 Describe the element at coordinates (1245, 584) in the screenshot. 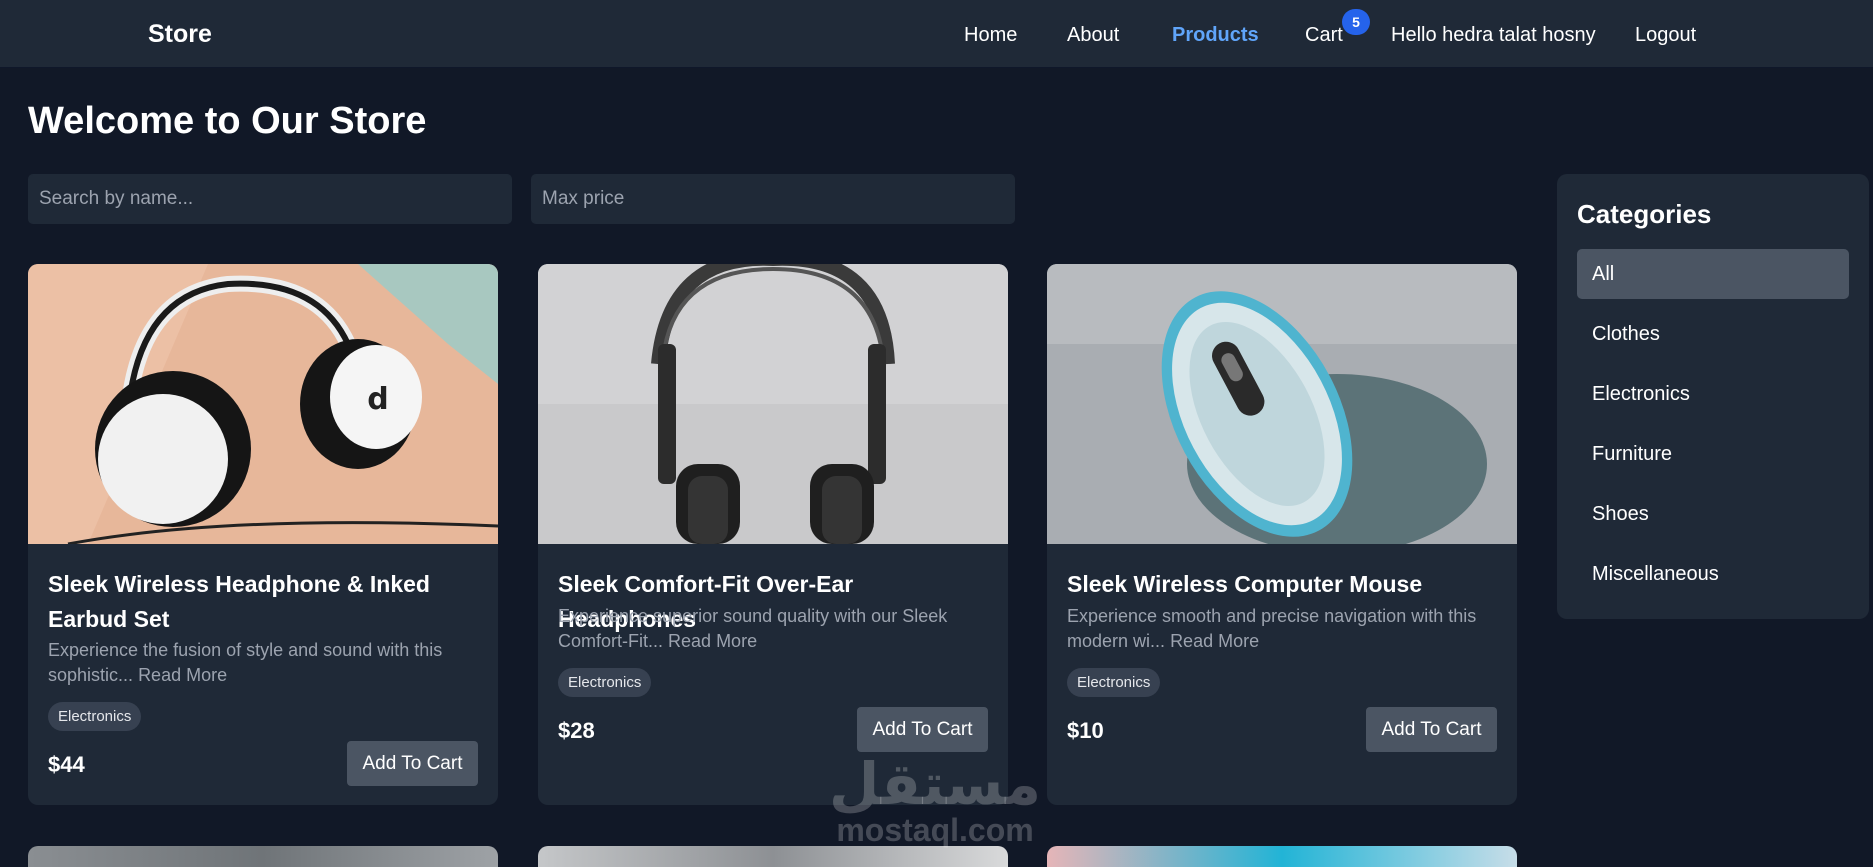

I see `product-title: Sleek Wireless Computer Mouse` at that location.